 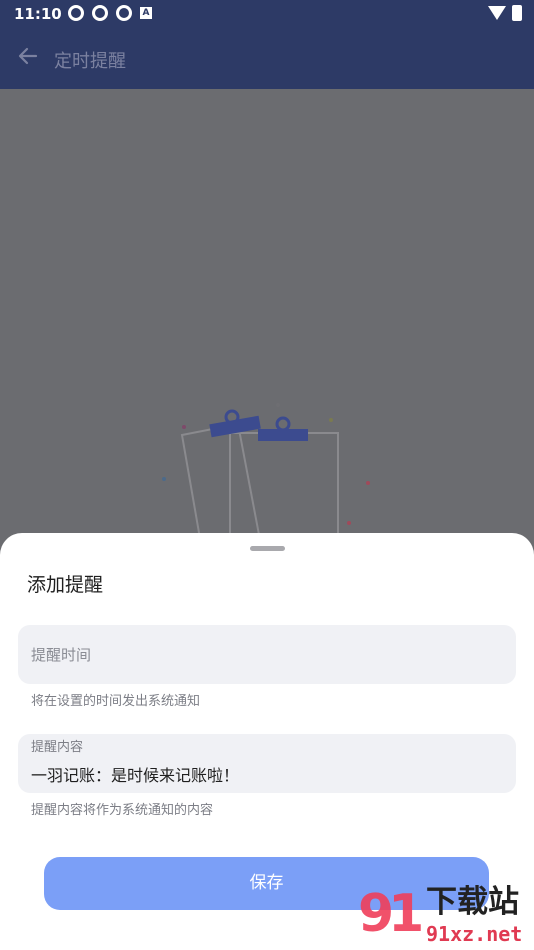 I want to click on reminder-content-value: 一羽记账：是时候来记账啦！, so click(x=135, y=774).